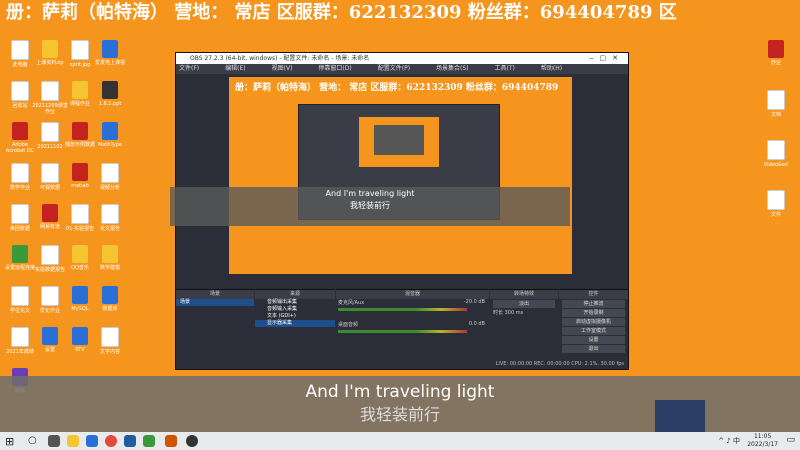  What do you see at coordinates (49, 188) in the screenshot?
I see `desktop-icon-label: 可视数据` at bounding box center [49, 188].